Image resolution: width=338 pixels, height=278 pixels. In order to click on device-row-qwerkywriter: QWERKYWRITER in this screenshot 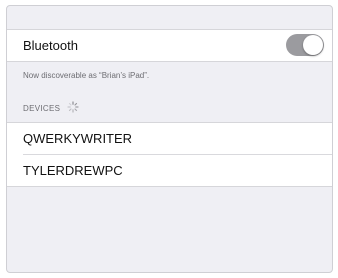, I will do `click(169, 138)`.